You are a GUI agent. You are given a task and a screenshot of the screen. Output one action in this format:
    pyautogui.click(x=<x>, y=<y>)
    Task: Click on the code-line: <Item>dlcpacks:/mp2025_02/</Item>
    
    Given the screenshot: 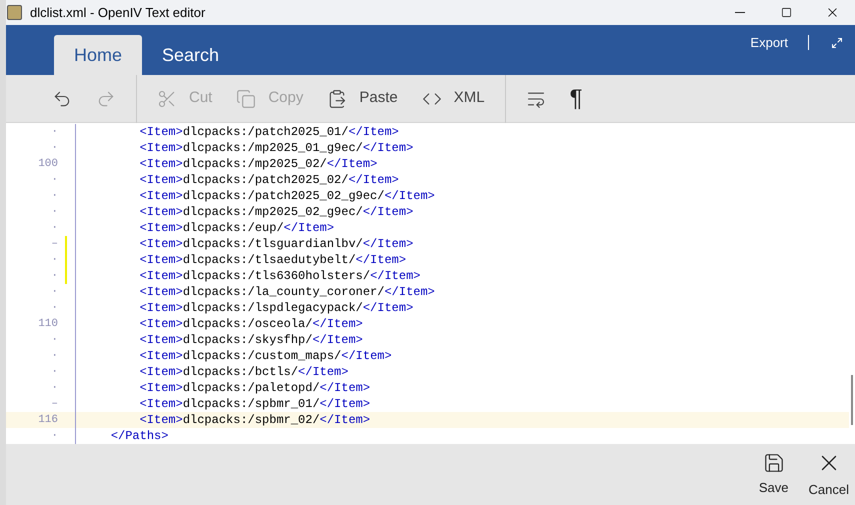 What is the action you would take?
    pyautogui.click(x=258, y=164)
    